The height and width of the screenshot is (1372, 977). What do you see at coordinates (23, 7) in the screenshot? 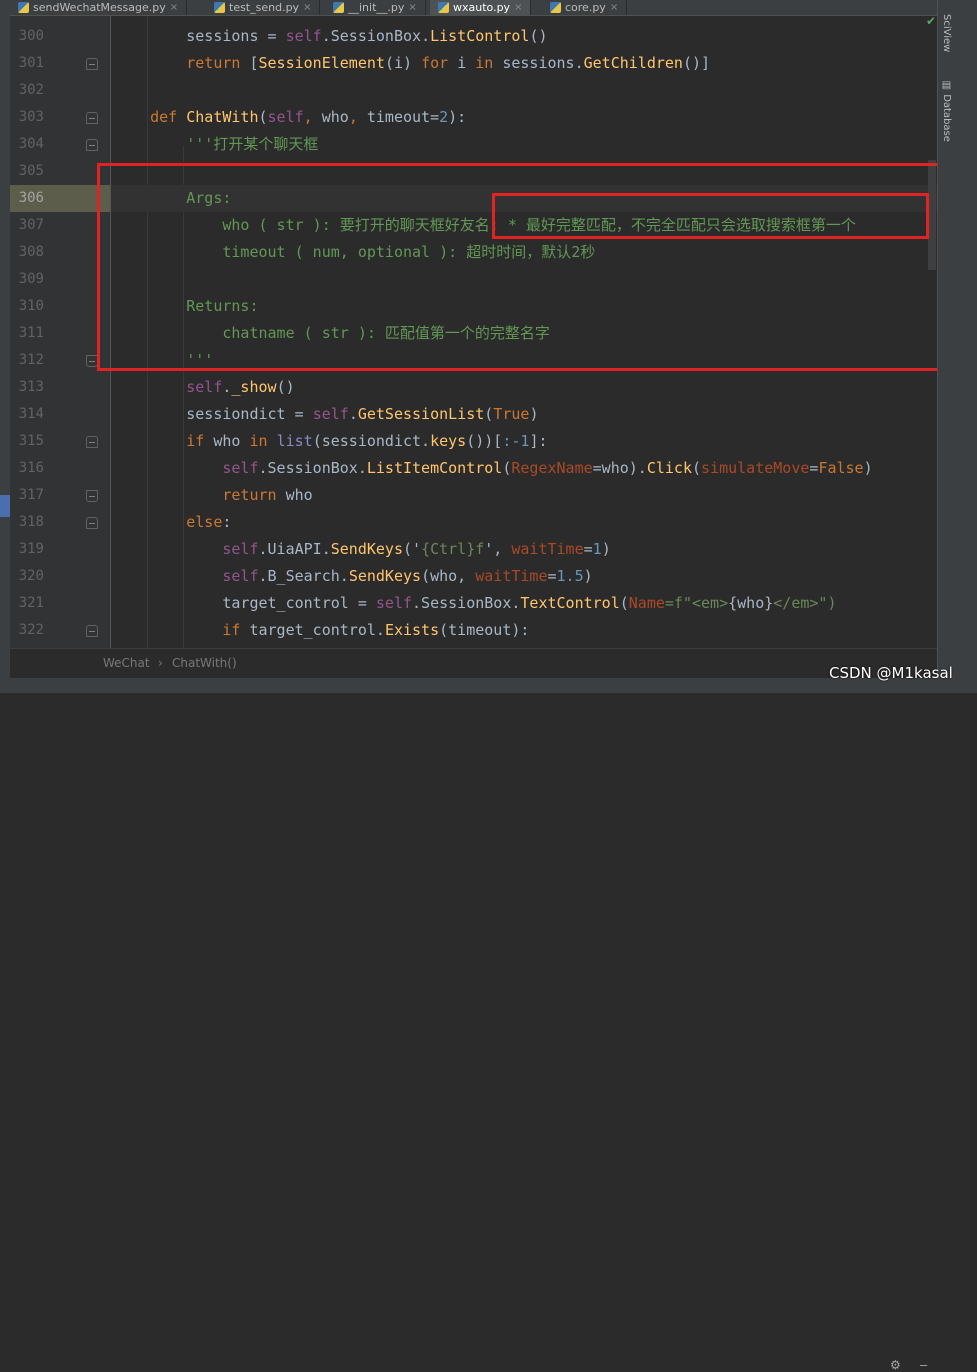
I see `python-file-icon` at bounding box center [23, 7].